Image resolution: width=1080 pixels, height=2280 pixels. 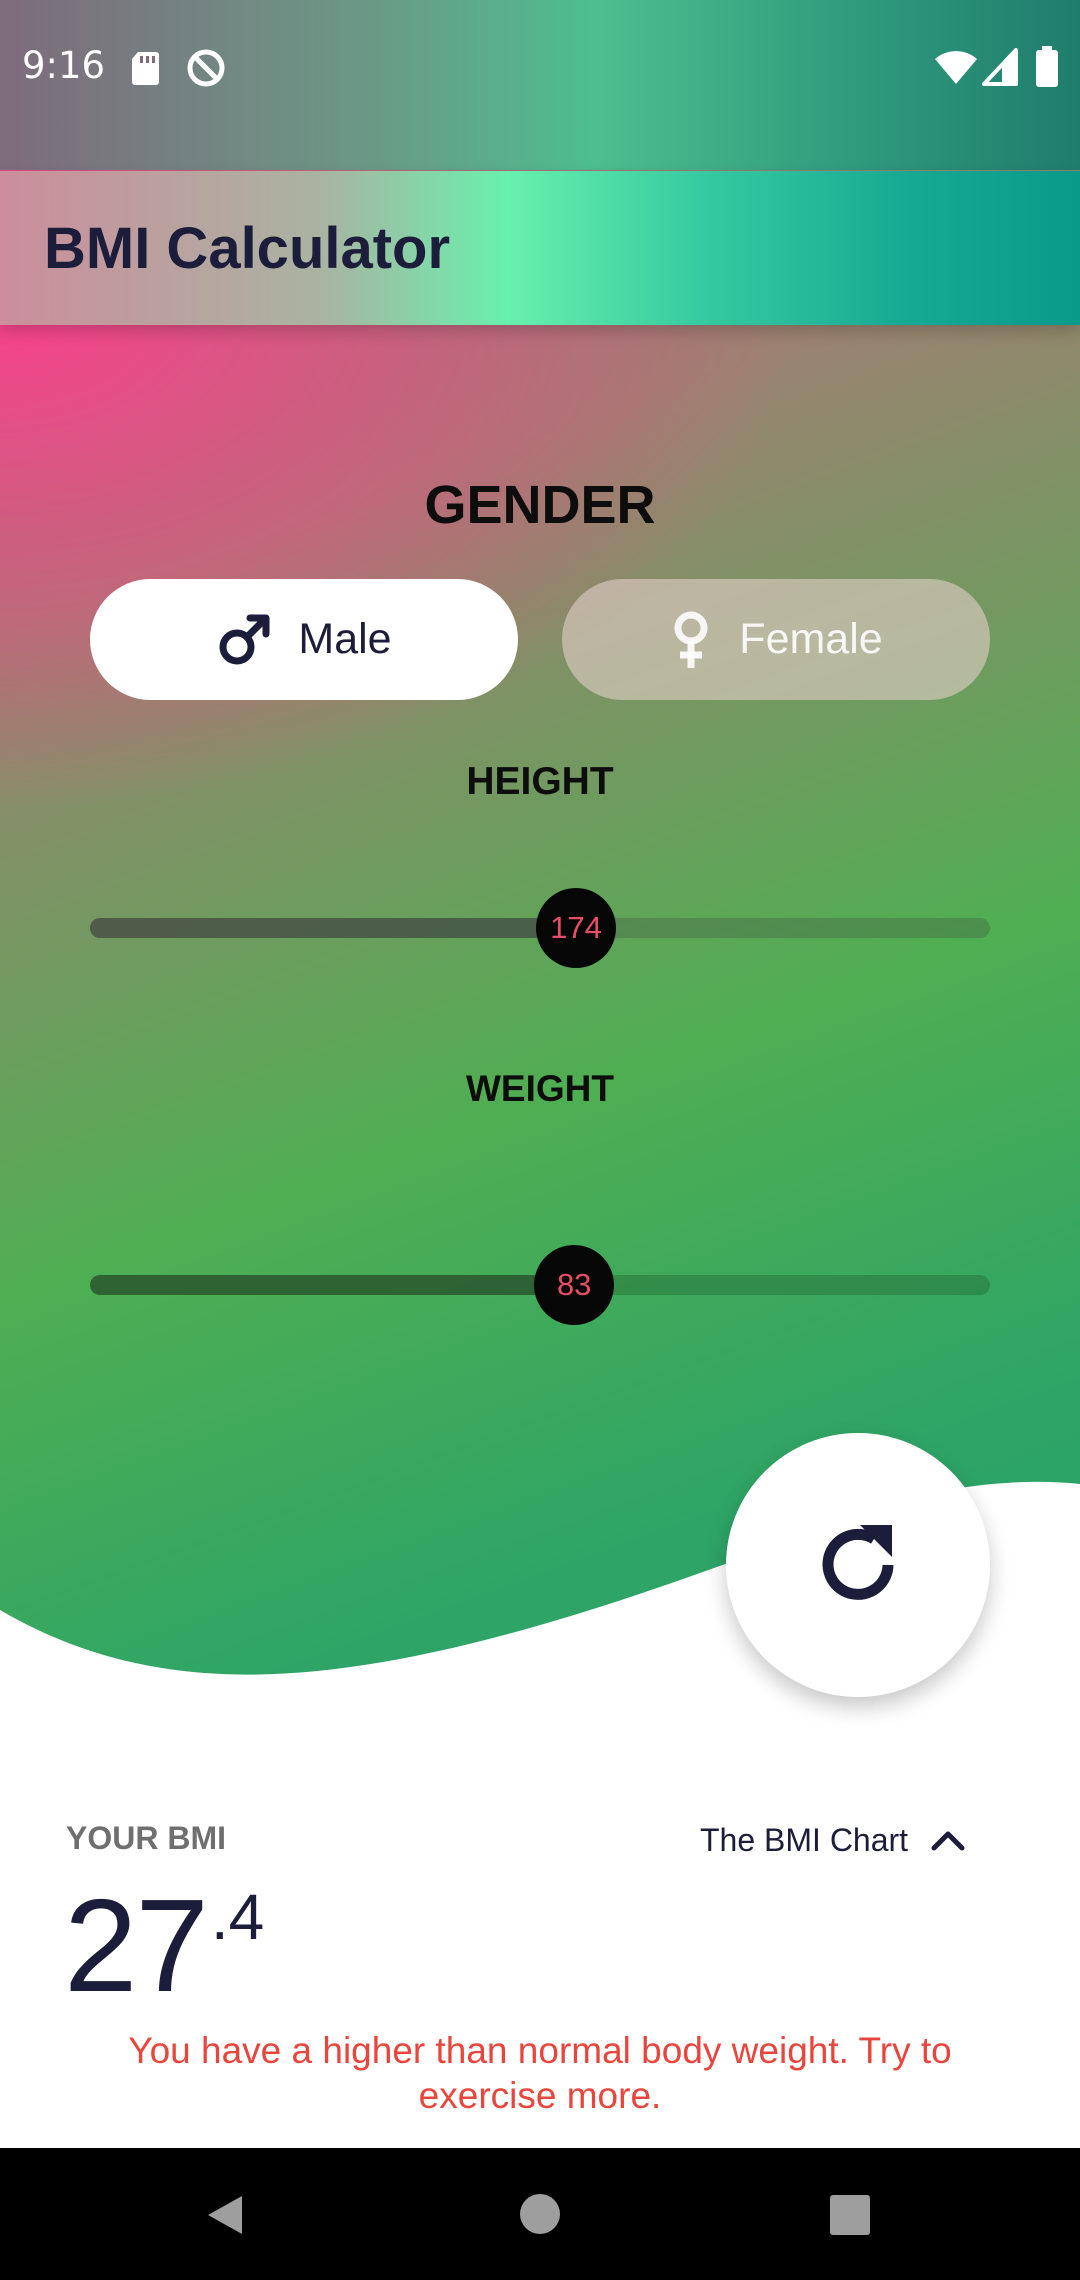 I want to click on weight-slider-fill, so click(x=332, y=1285).